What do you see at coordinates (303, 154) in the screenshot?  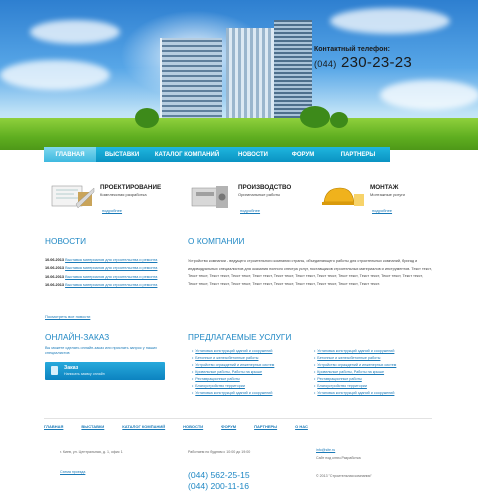 I see `nav-item-forum: ФОРУМ` at bounding box center [303, 154].